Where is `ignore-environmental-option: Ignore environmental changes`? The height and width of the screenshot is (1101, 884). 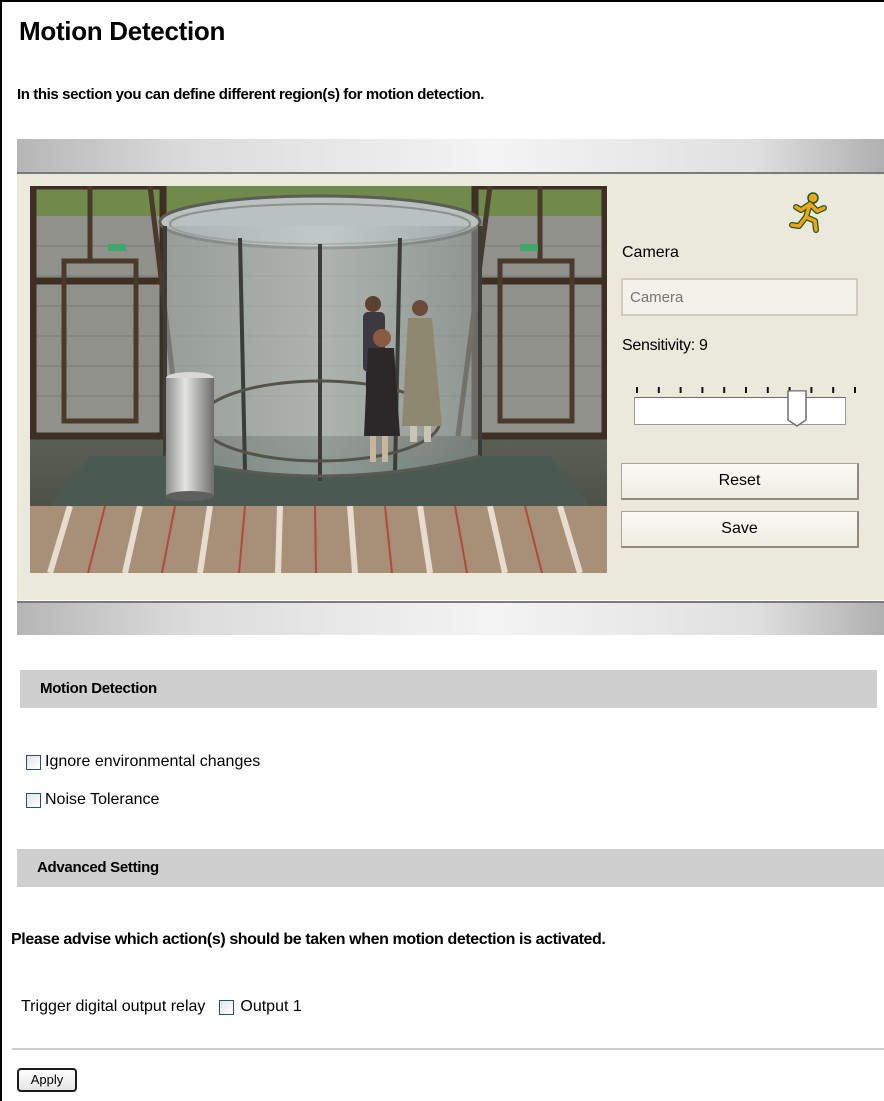 ignore-environmental-option: Ignore environmental changes is located at coordinates (143, 762).